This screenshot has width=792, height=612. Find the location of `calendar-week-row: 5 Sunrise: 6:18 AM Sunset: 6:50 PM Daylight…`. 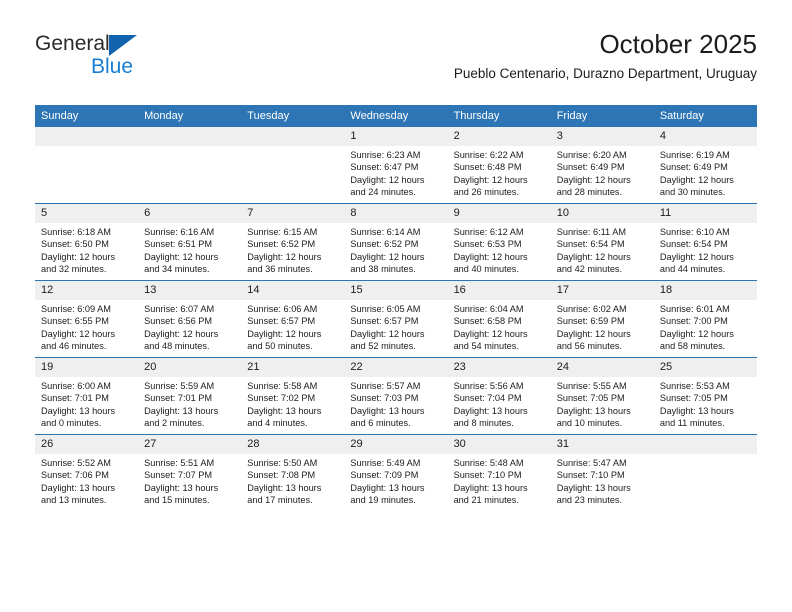

calendar-week-row: 5 Sunrise: 6:18 AM Sunset: 6:50 PM Daylight… is located at coordinates (396, 242).